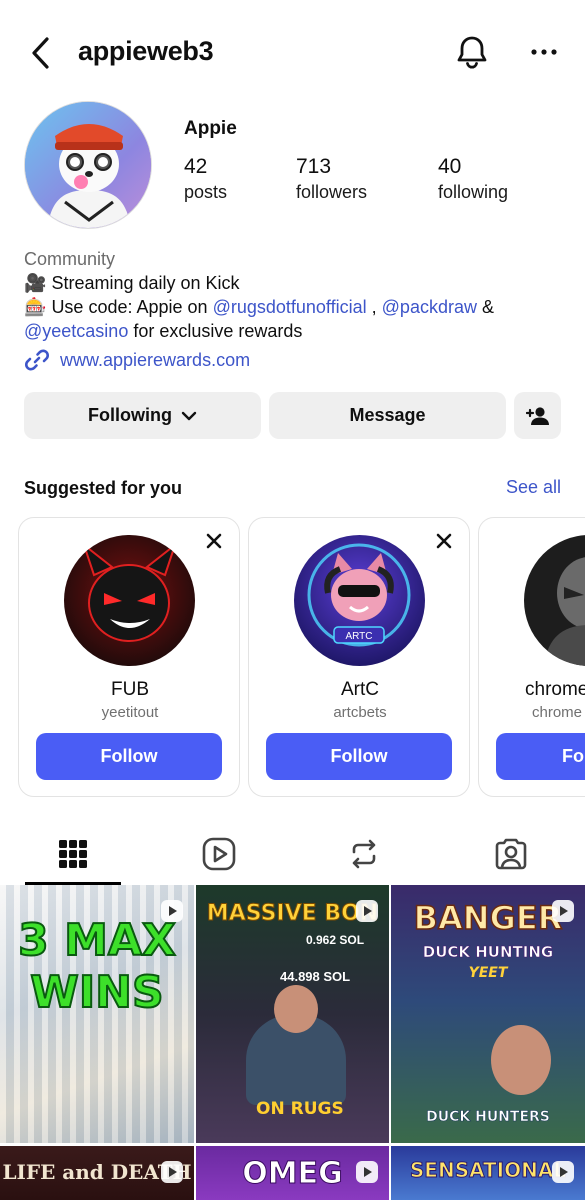  Describe the element at coordinates (35, 283) in the screenshot. I see `camera-emoji-icon: 🎥` at that location.